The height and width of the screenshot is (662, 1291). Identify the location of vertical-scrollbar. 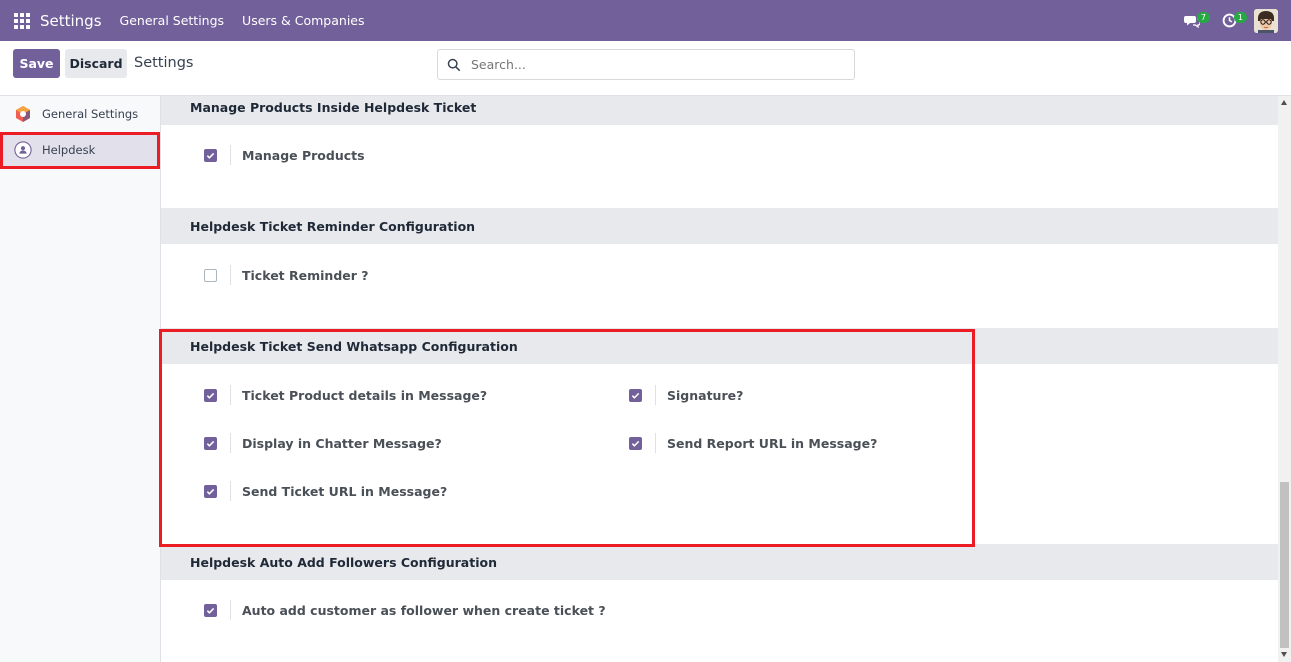
(1284, 379).